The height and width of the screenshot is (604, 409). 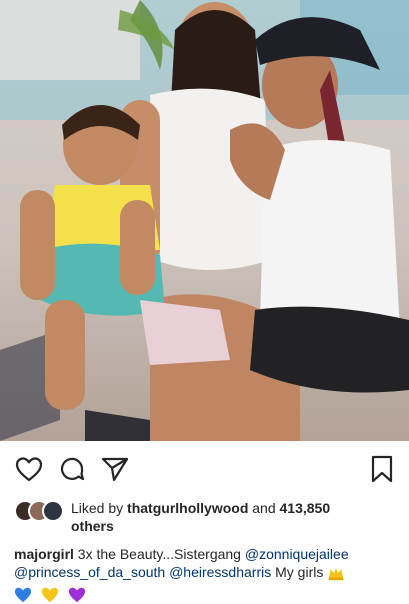 I want to click on liked-by-user: thatgurlhollywood, so click(x=187, y=508).